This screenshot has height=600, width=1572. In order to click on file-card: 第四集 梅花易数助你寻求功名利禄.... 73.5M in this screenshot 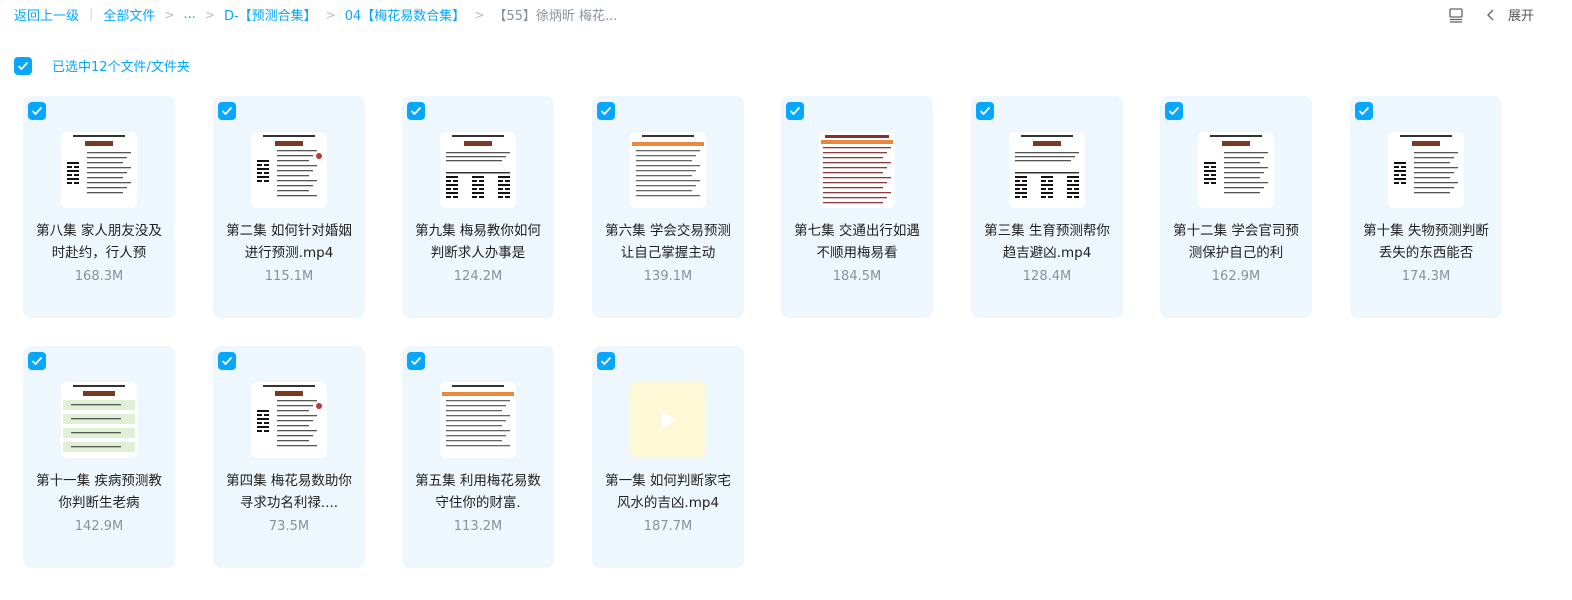, I will do `click(289, 457)`.